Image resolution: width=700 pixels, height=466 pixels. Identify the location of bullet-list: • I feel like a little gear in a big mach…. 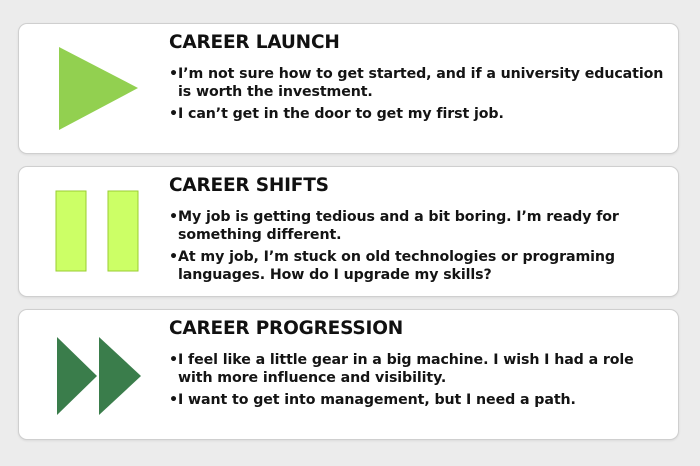
(418, 380).